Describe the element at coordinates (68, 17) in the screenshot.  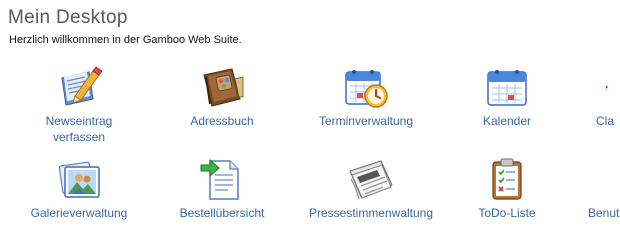
I see `page-title: Mein Desktop` at that location.